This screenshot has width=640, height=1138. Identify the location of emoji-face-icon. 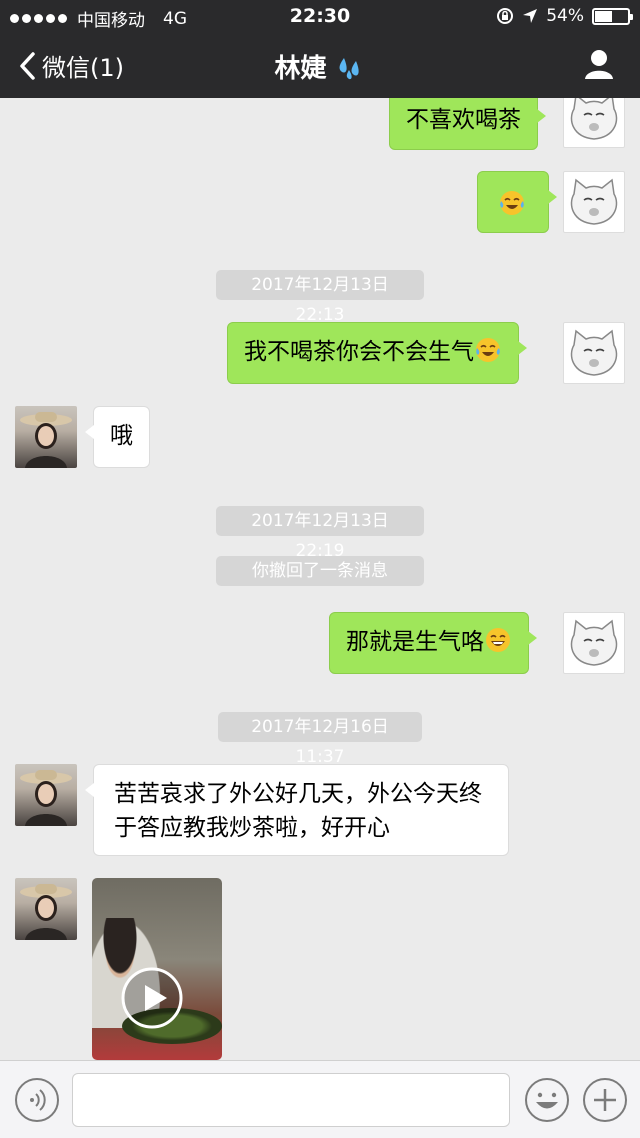
(547, 1100).